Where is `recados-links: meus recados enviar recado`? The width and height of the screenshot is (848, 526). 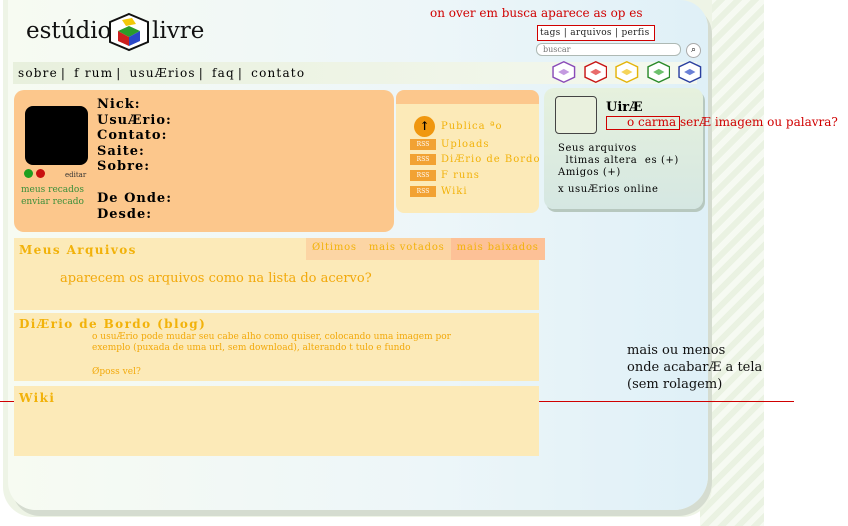
recados-links: meus recados enviar recado is located at coordinates (52, 196).